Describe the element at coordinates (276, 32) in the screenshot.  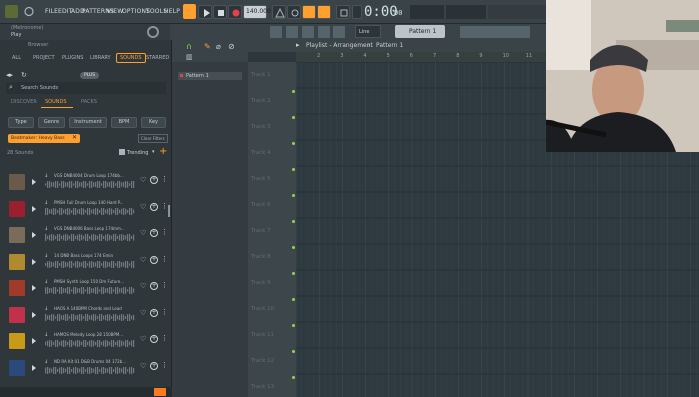
I see `playlist-icon` at that location.